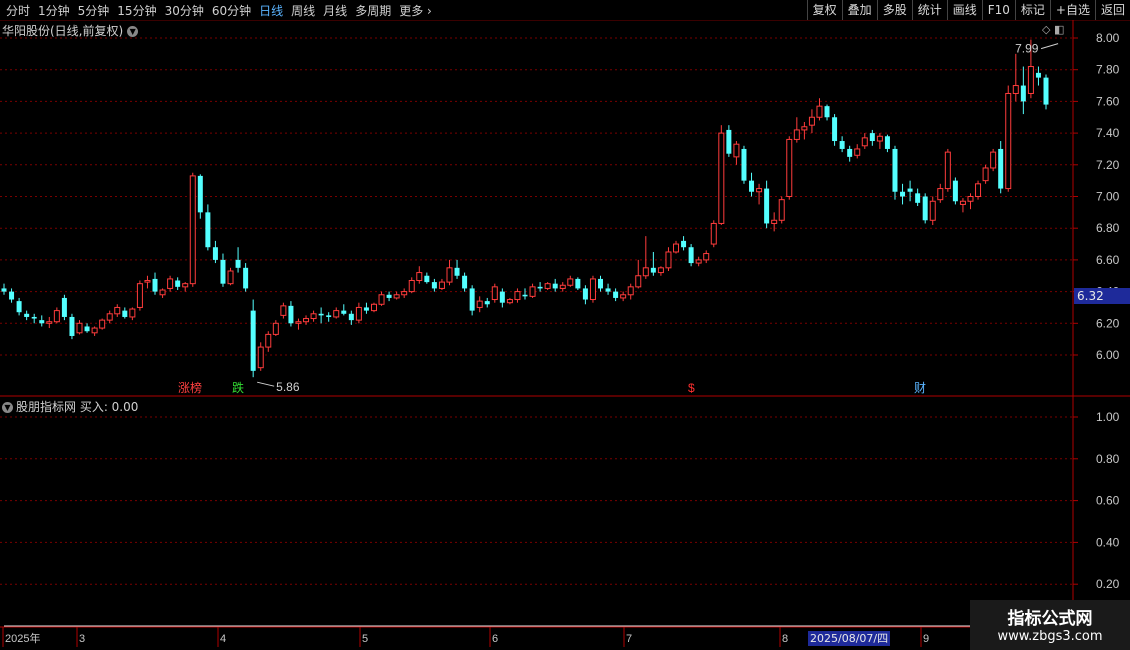  What do you see at coordinates (1108, 197) in the screenshot?
I see `price-axis-label: 7.00` at bounding box center [1108, 197].